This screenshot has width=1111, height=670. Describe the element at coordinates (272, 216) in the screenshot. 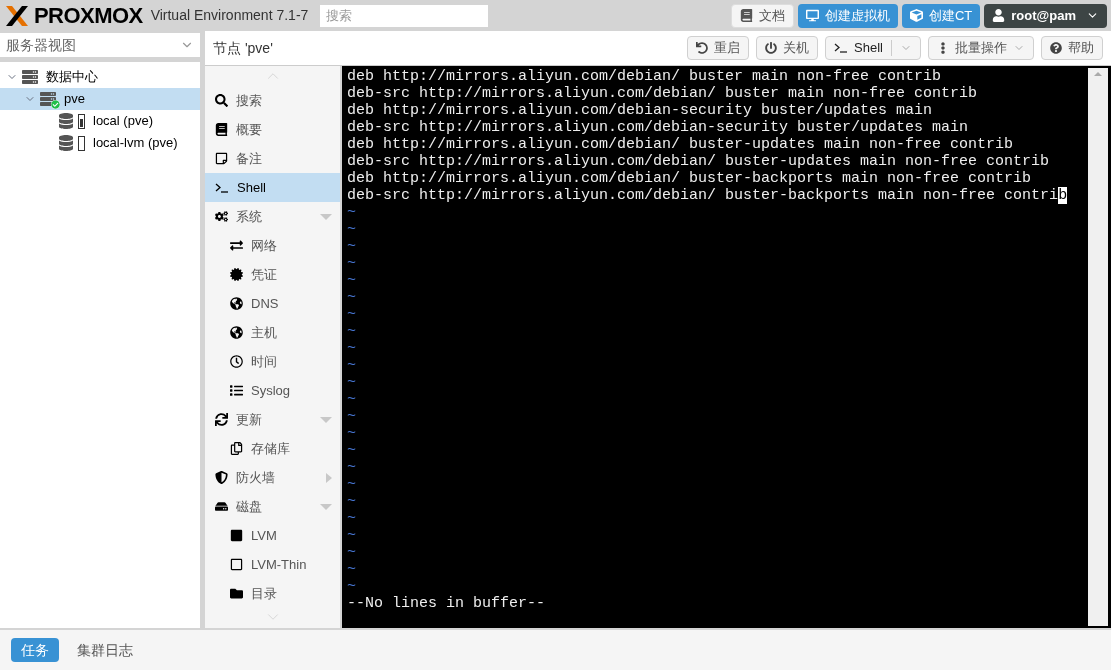

I see `nav-item: 系统` at that location.